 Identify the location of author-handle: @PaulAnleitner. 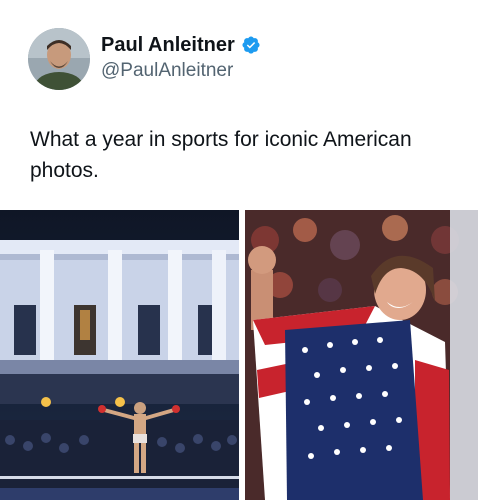
(181, 71).